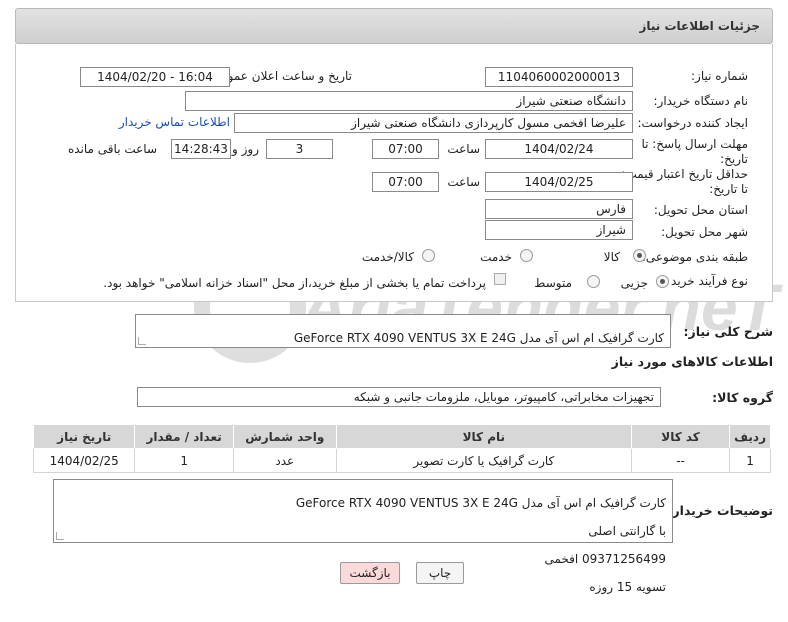 The height and width of the screenshot is (622, 788). Describe the element at coordinates (405, 182) in the screenshot. I see `price-time-field: 07:00` at that location.